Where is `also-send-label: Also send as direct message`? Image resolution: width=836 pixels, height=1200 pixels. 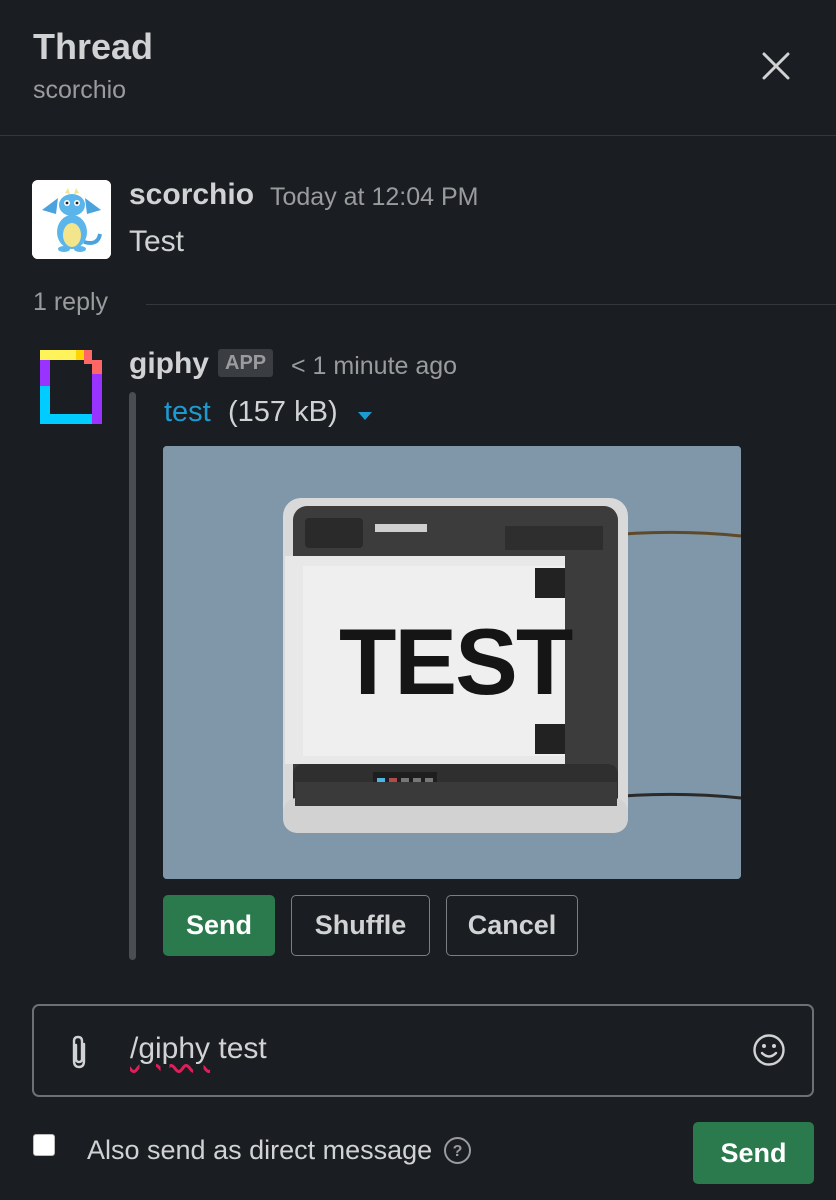
also-send-label: Also send as direct message is located at coordinates (259, 1150).